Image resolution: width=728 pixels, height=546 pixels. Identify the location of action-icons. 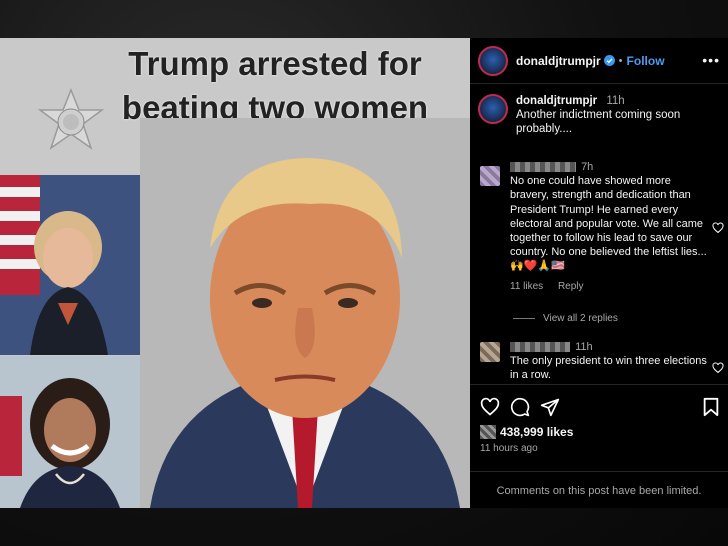
(520, 407).